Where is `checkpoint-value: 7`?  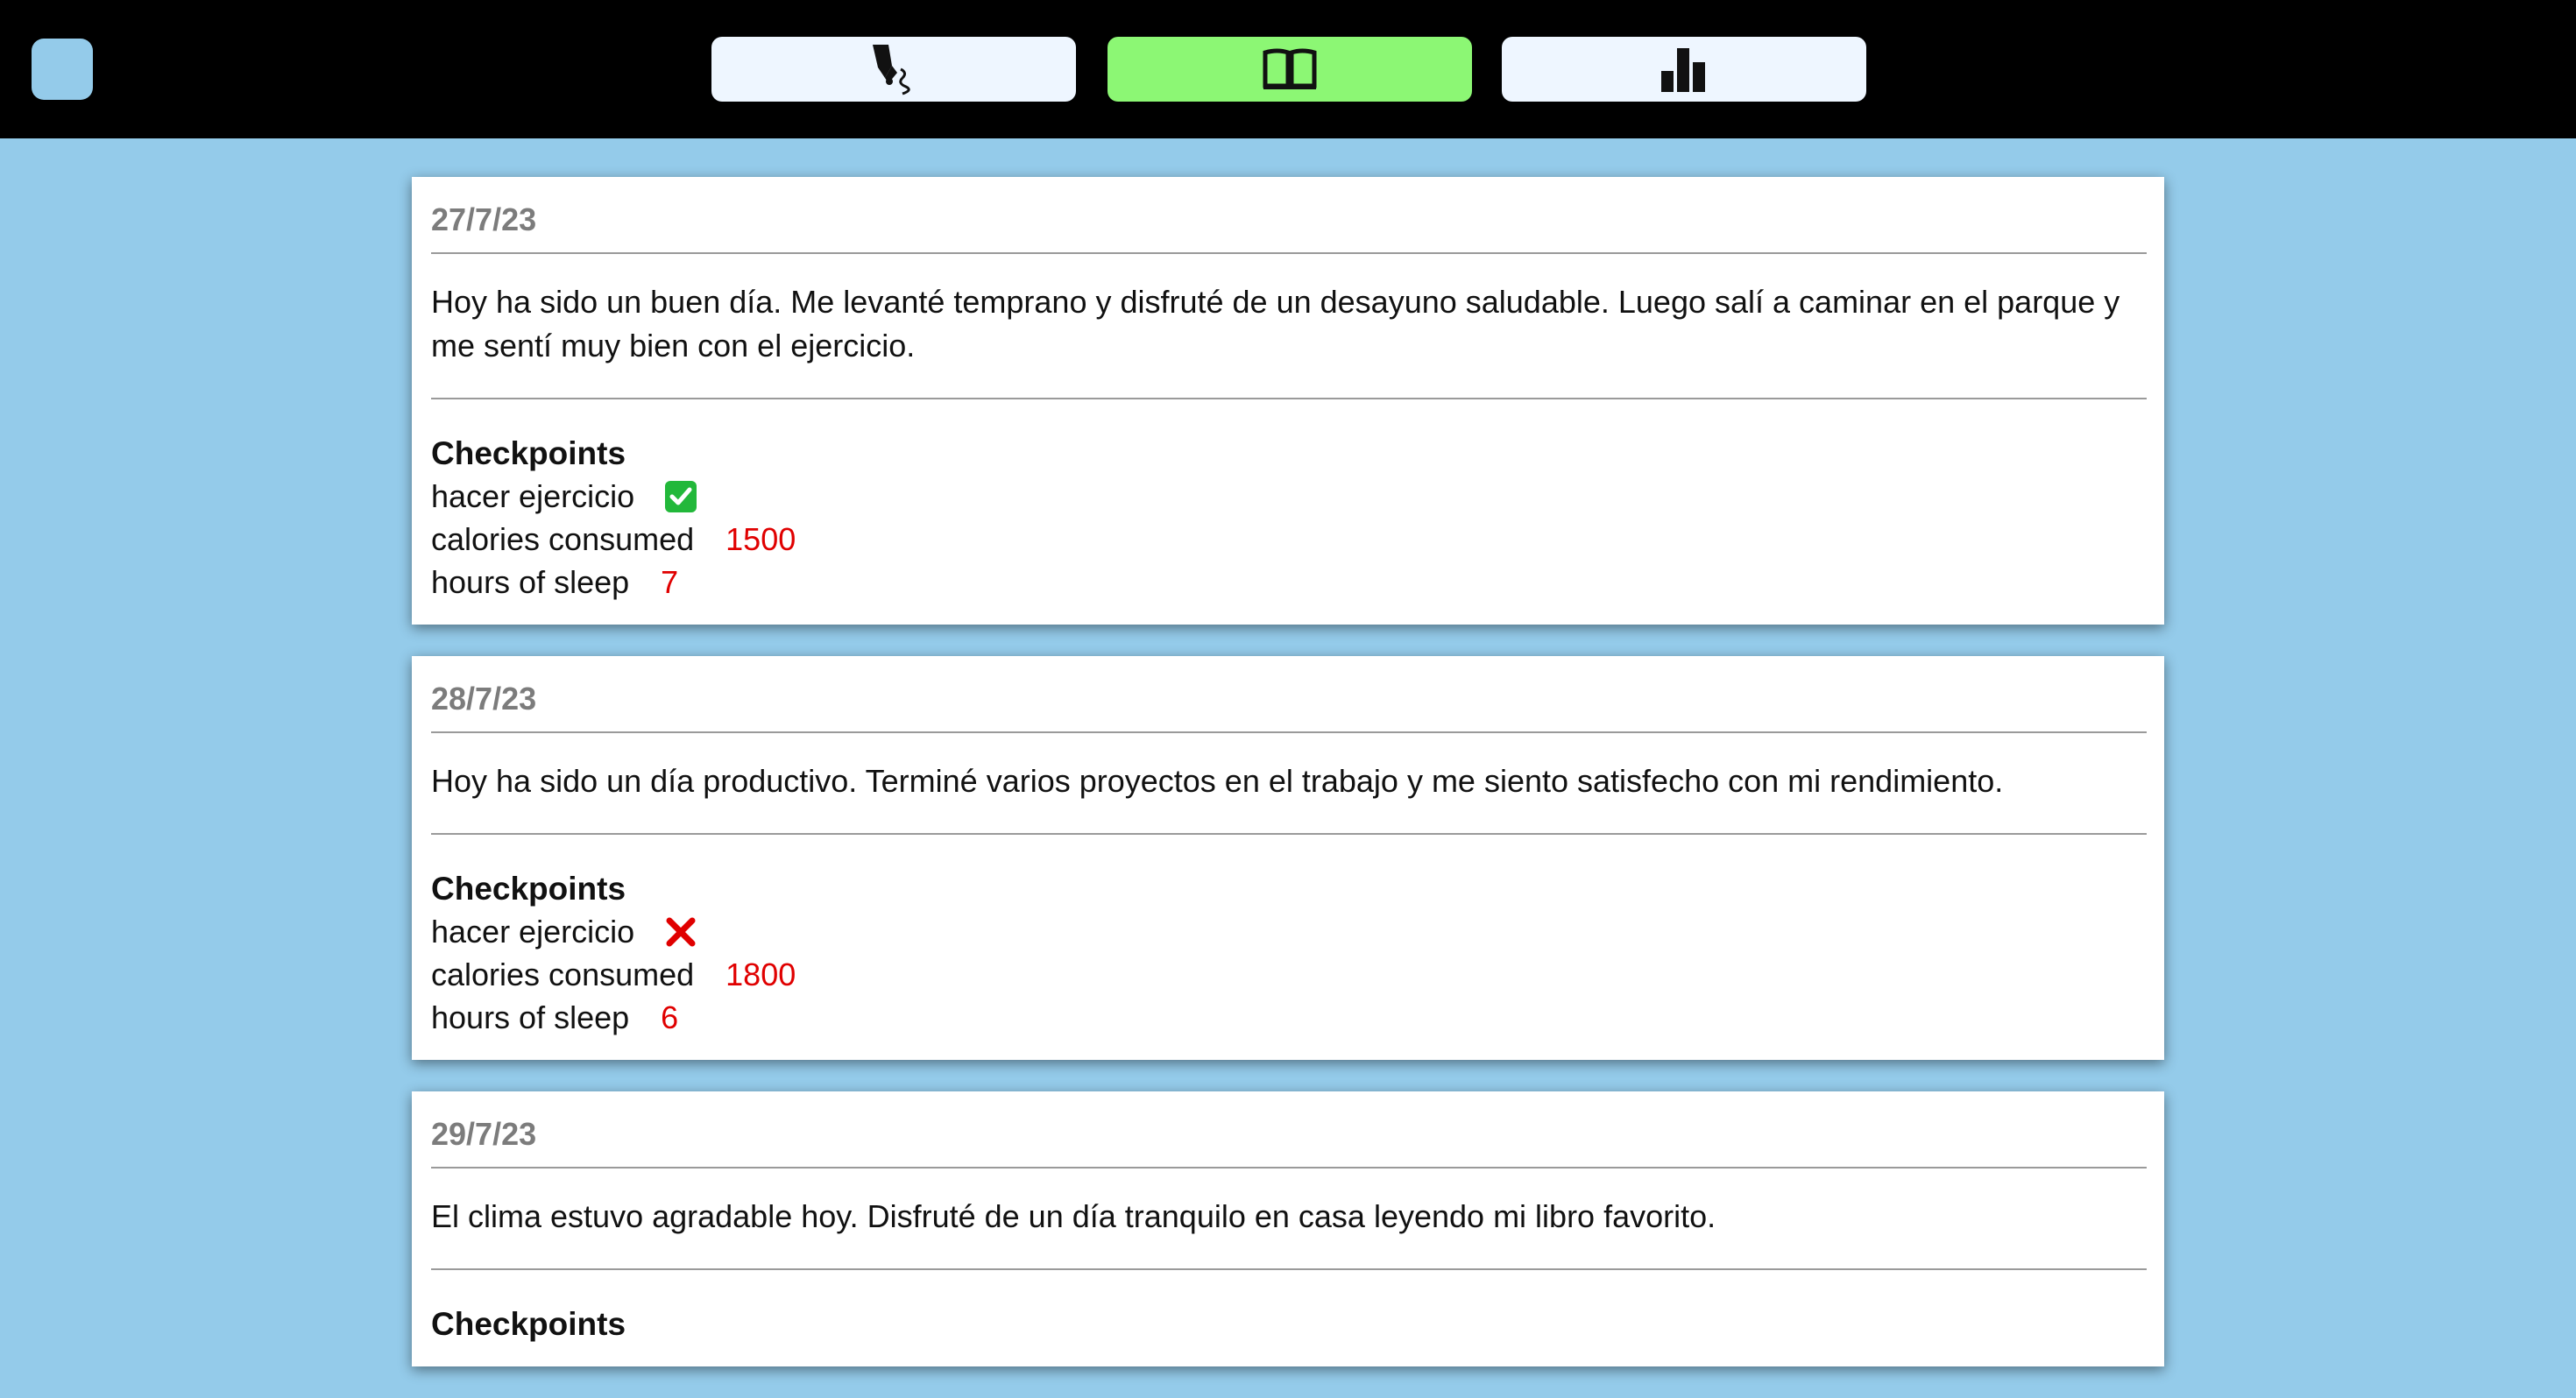
checkpoint-value: 7 is located at coordinates (670, 582).